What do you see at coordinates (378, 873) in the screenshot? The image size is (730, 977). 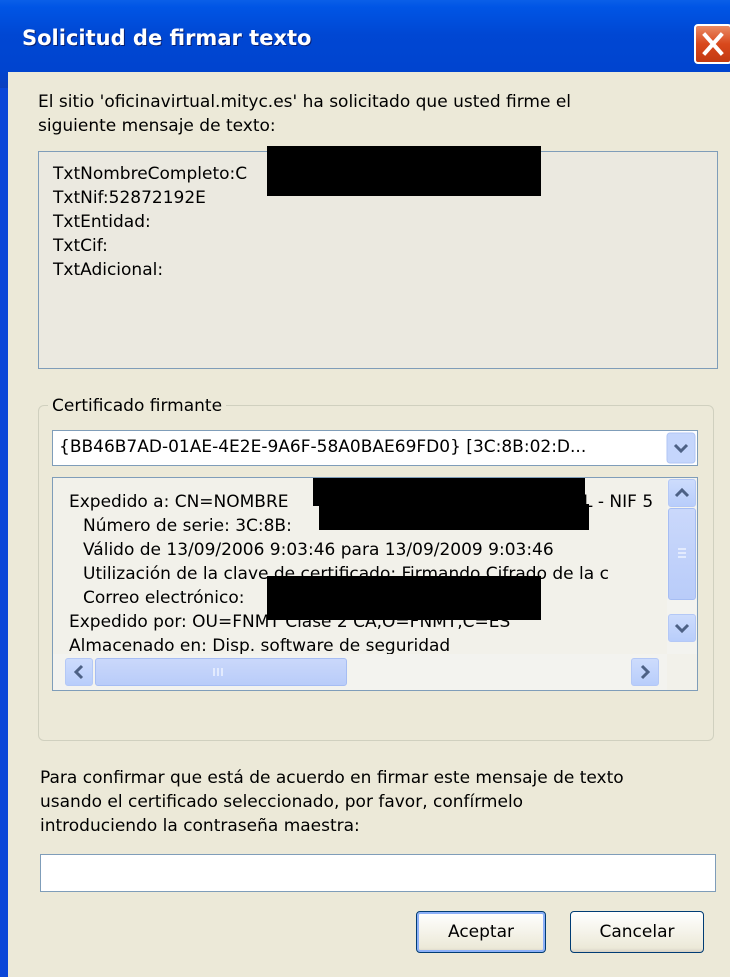 I see `master-password-input` at bounding box center [378, 873].